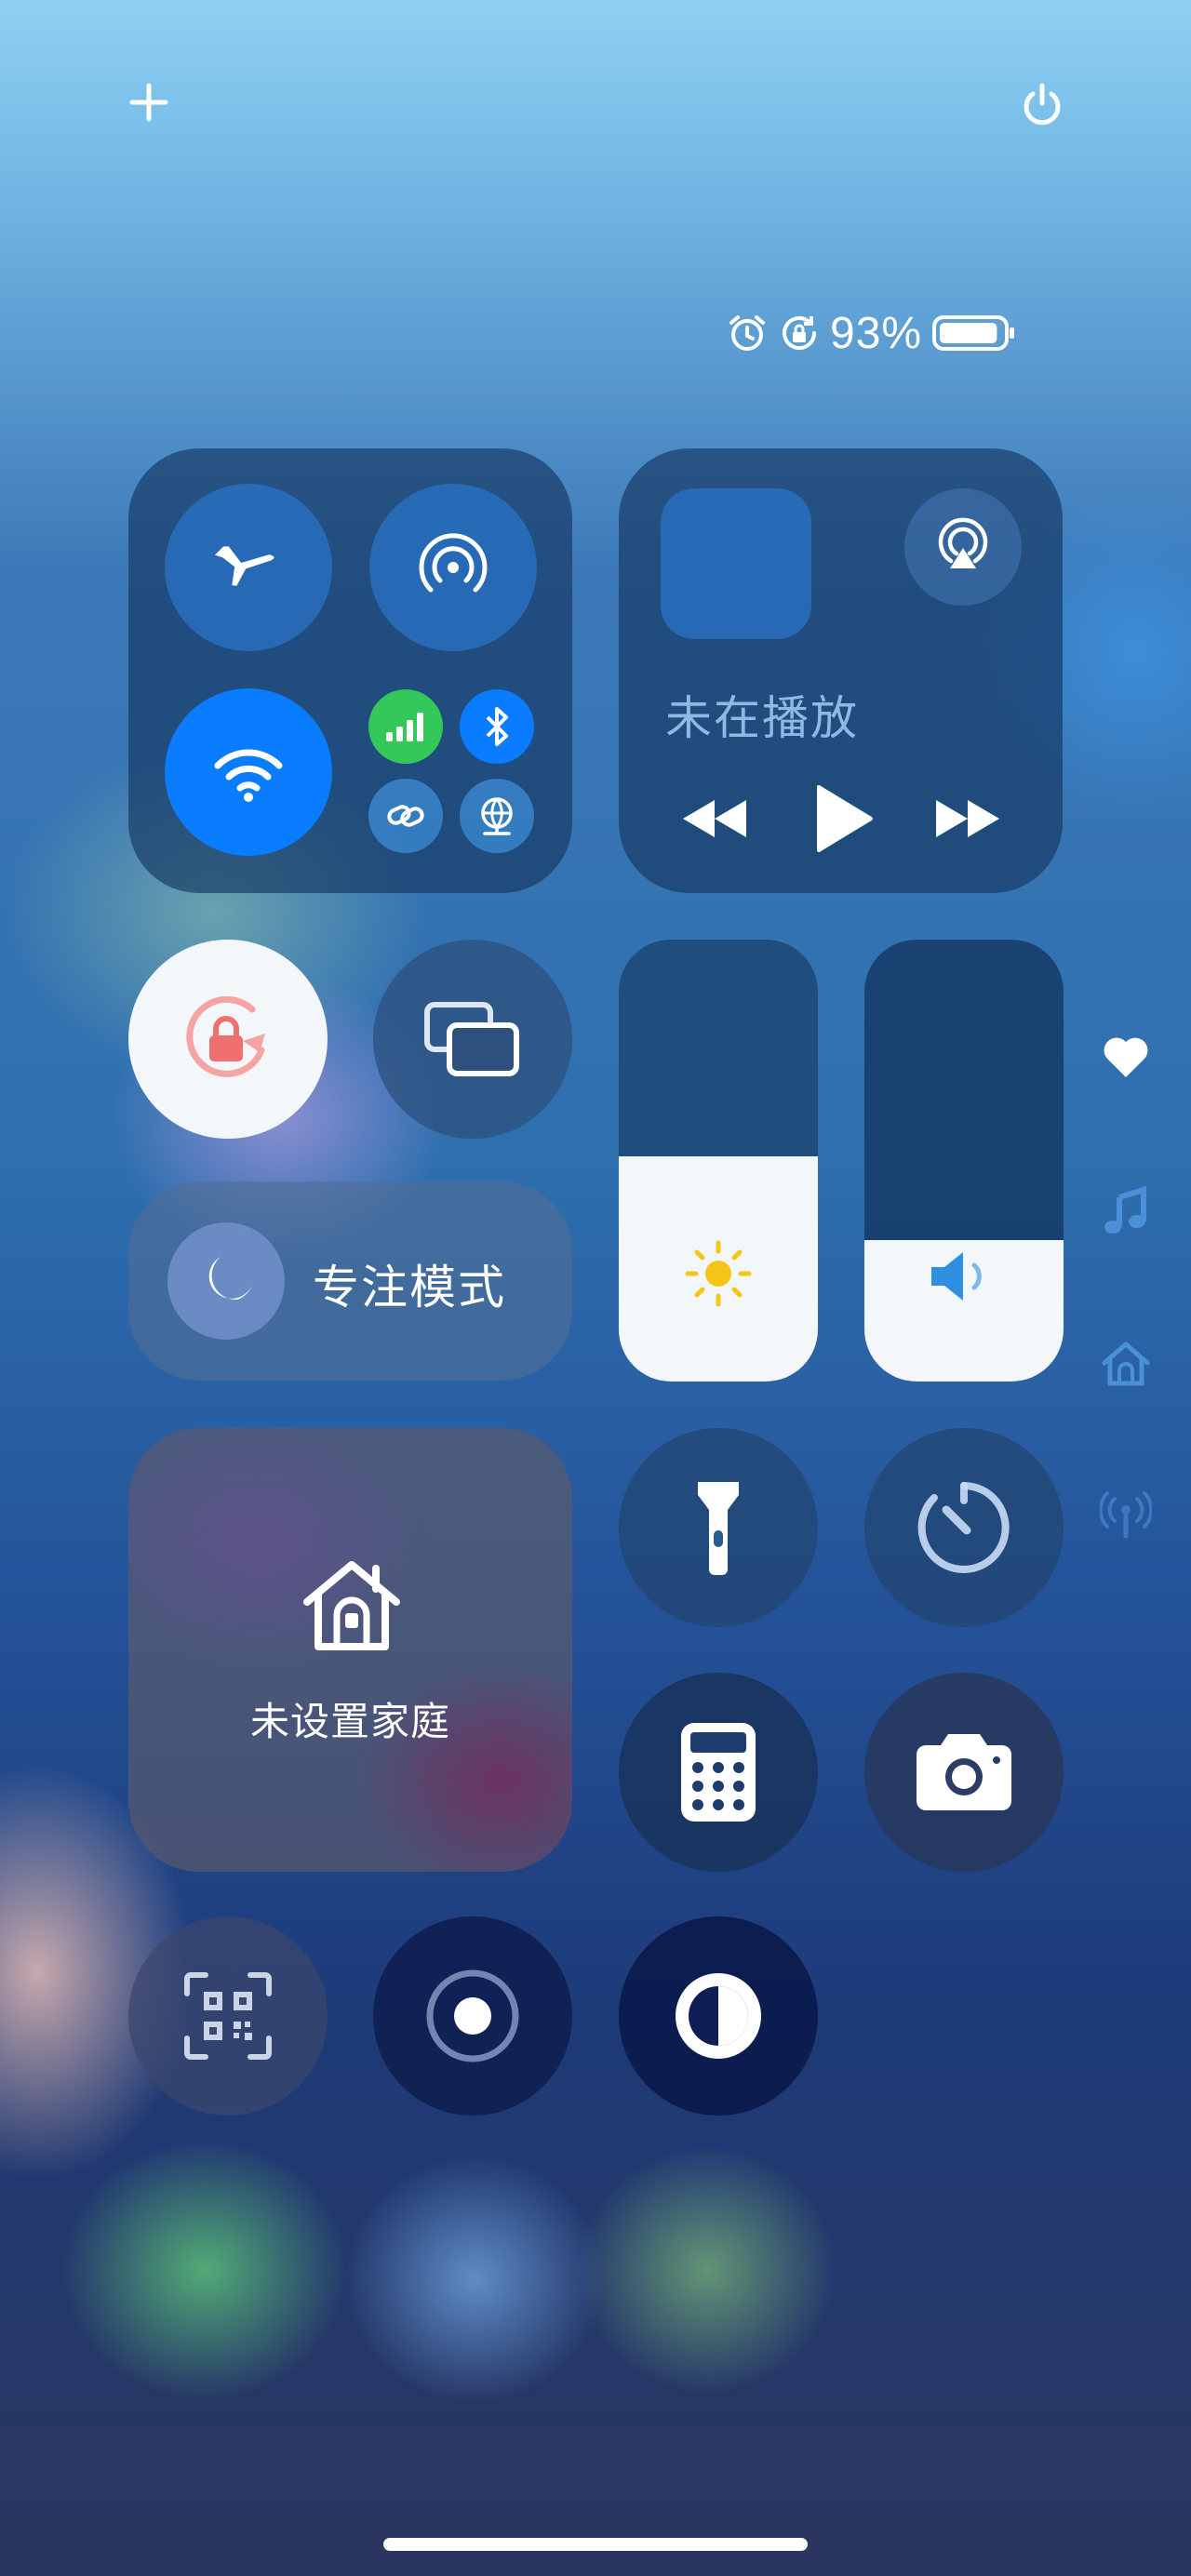 Image resolution: width=1191 pixels, height=2576 pixels. I want to click on antenna-icon, so click(1126, 1515).